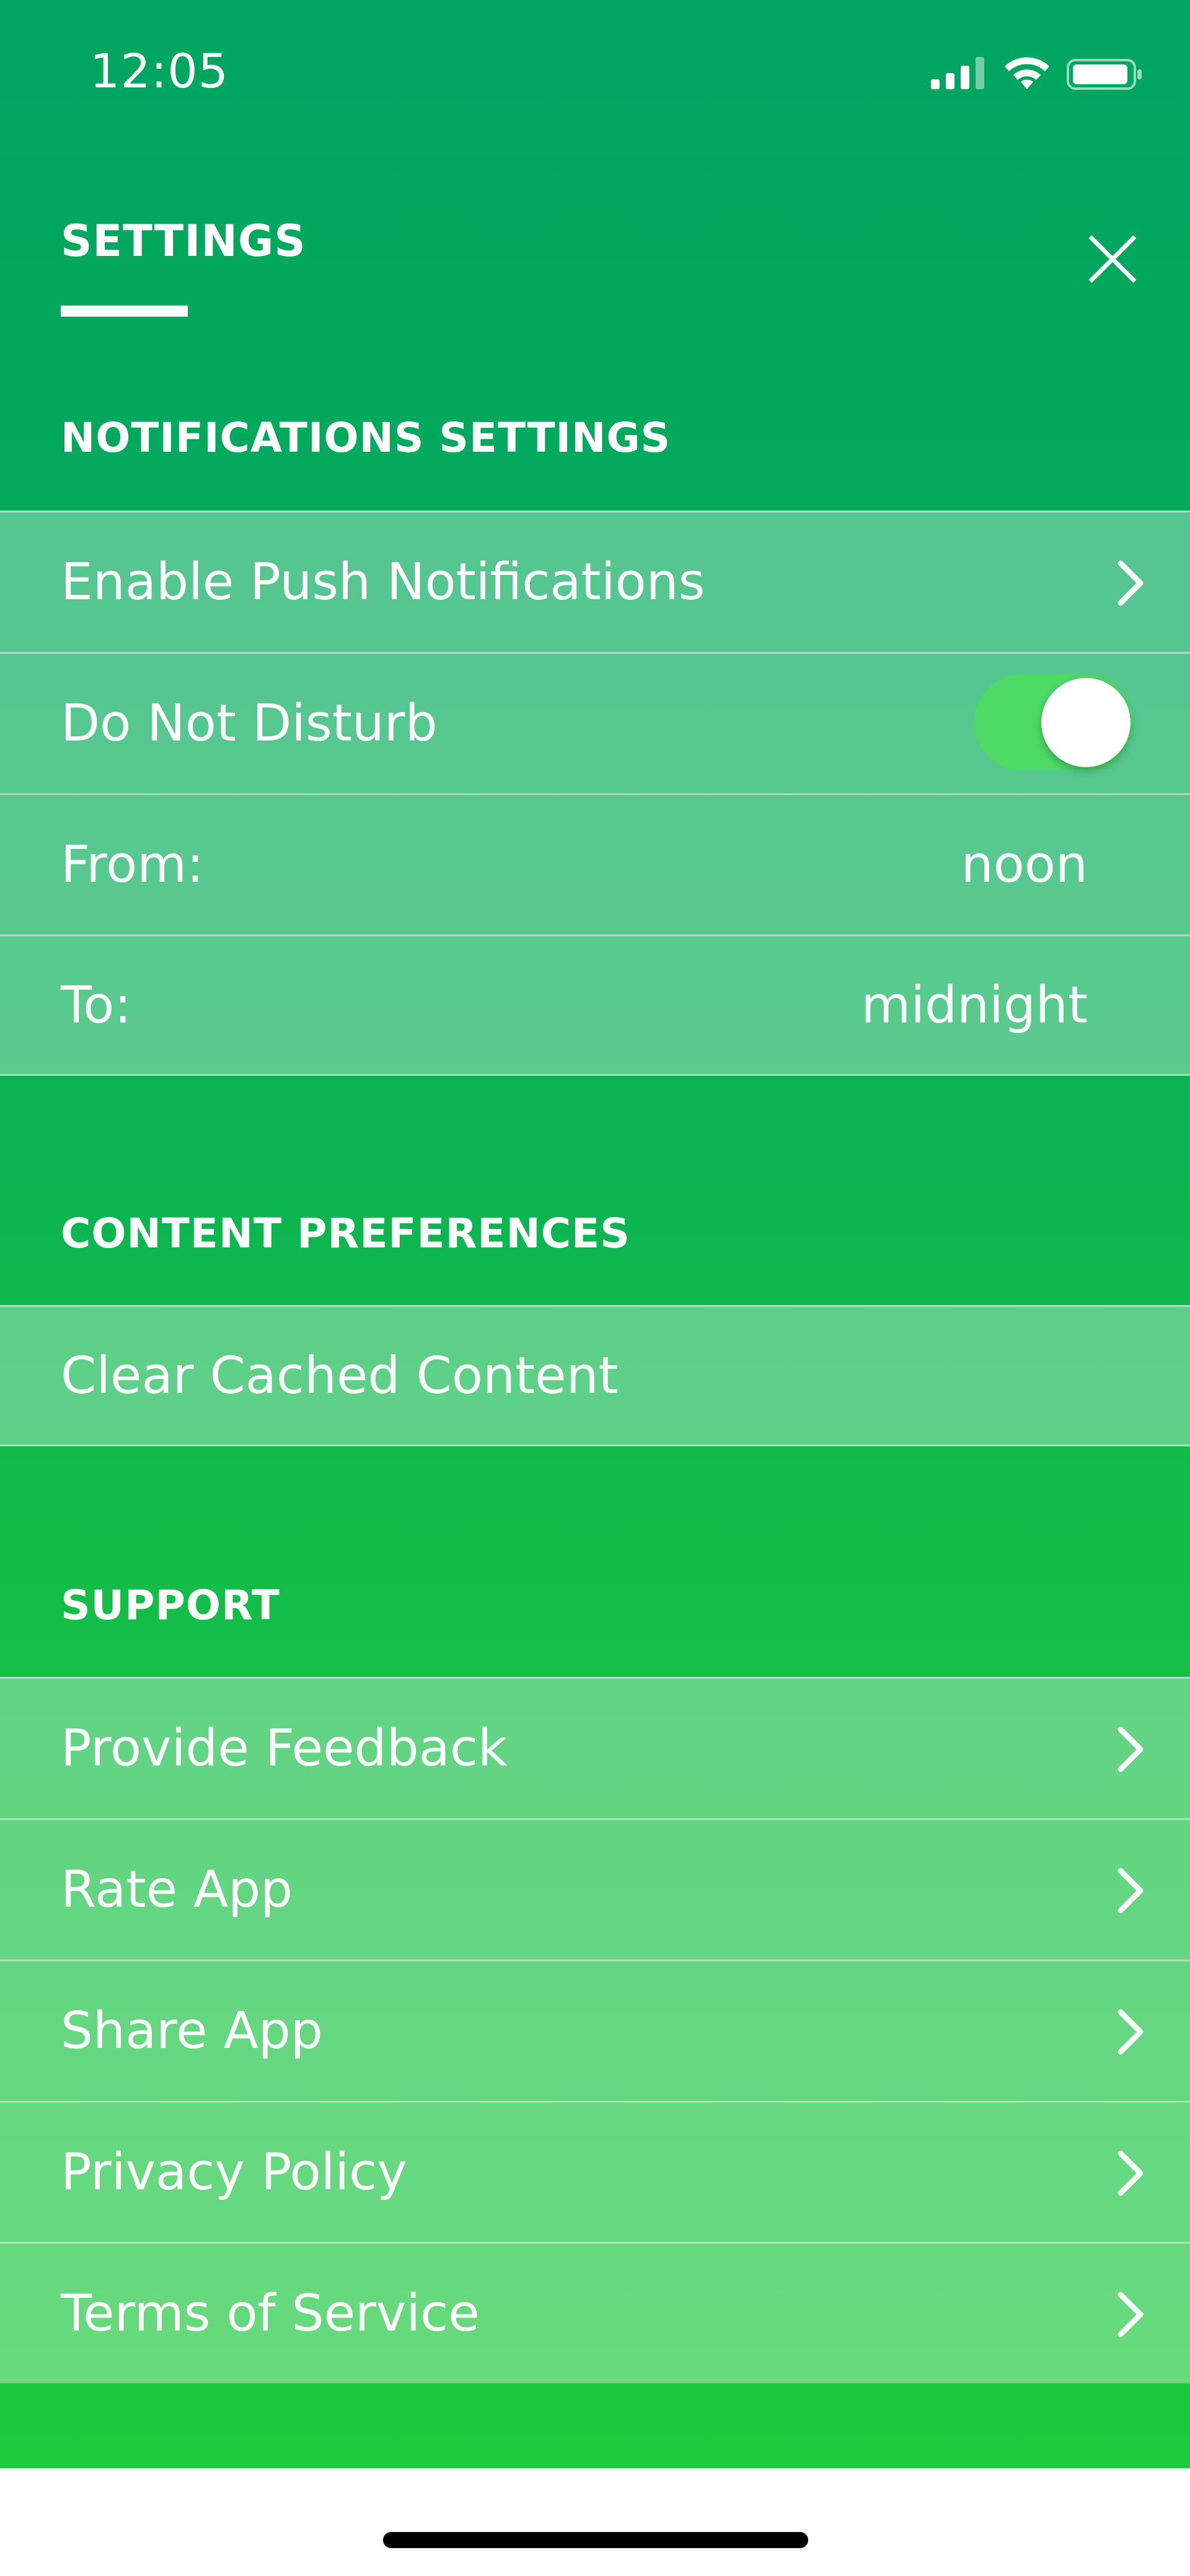 The height and width of the screenshot is (2576, 1190). What do you see at coordinates (957, 73) in the screenshot?
I see `cellular-signal-icon` at bounding box center [957, 73].